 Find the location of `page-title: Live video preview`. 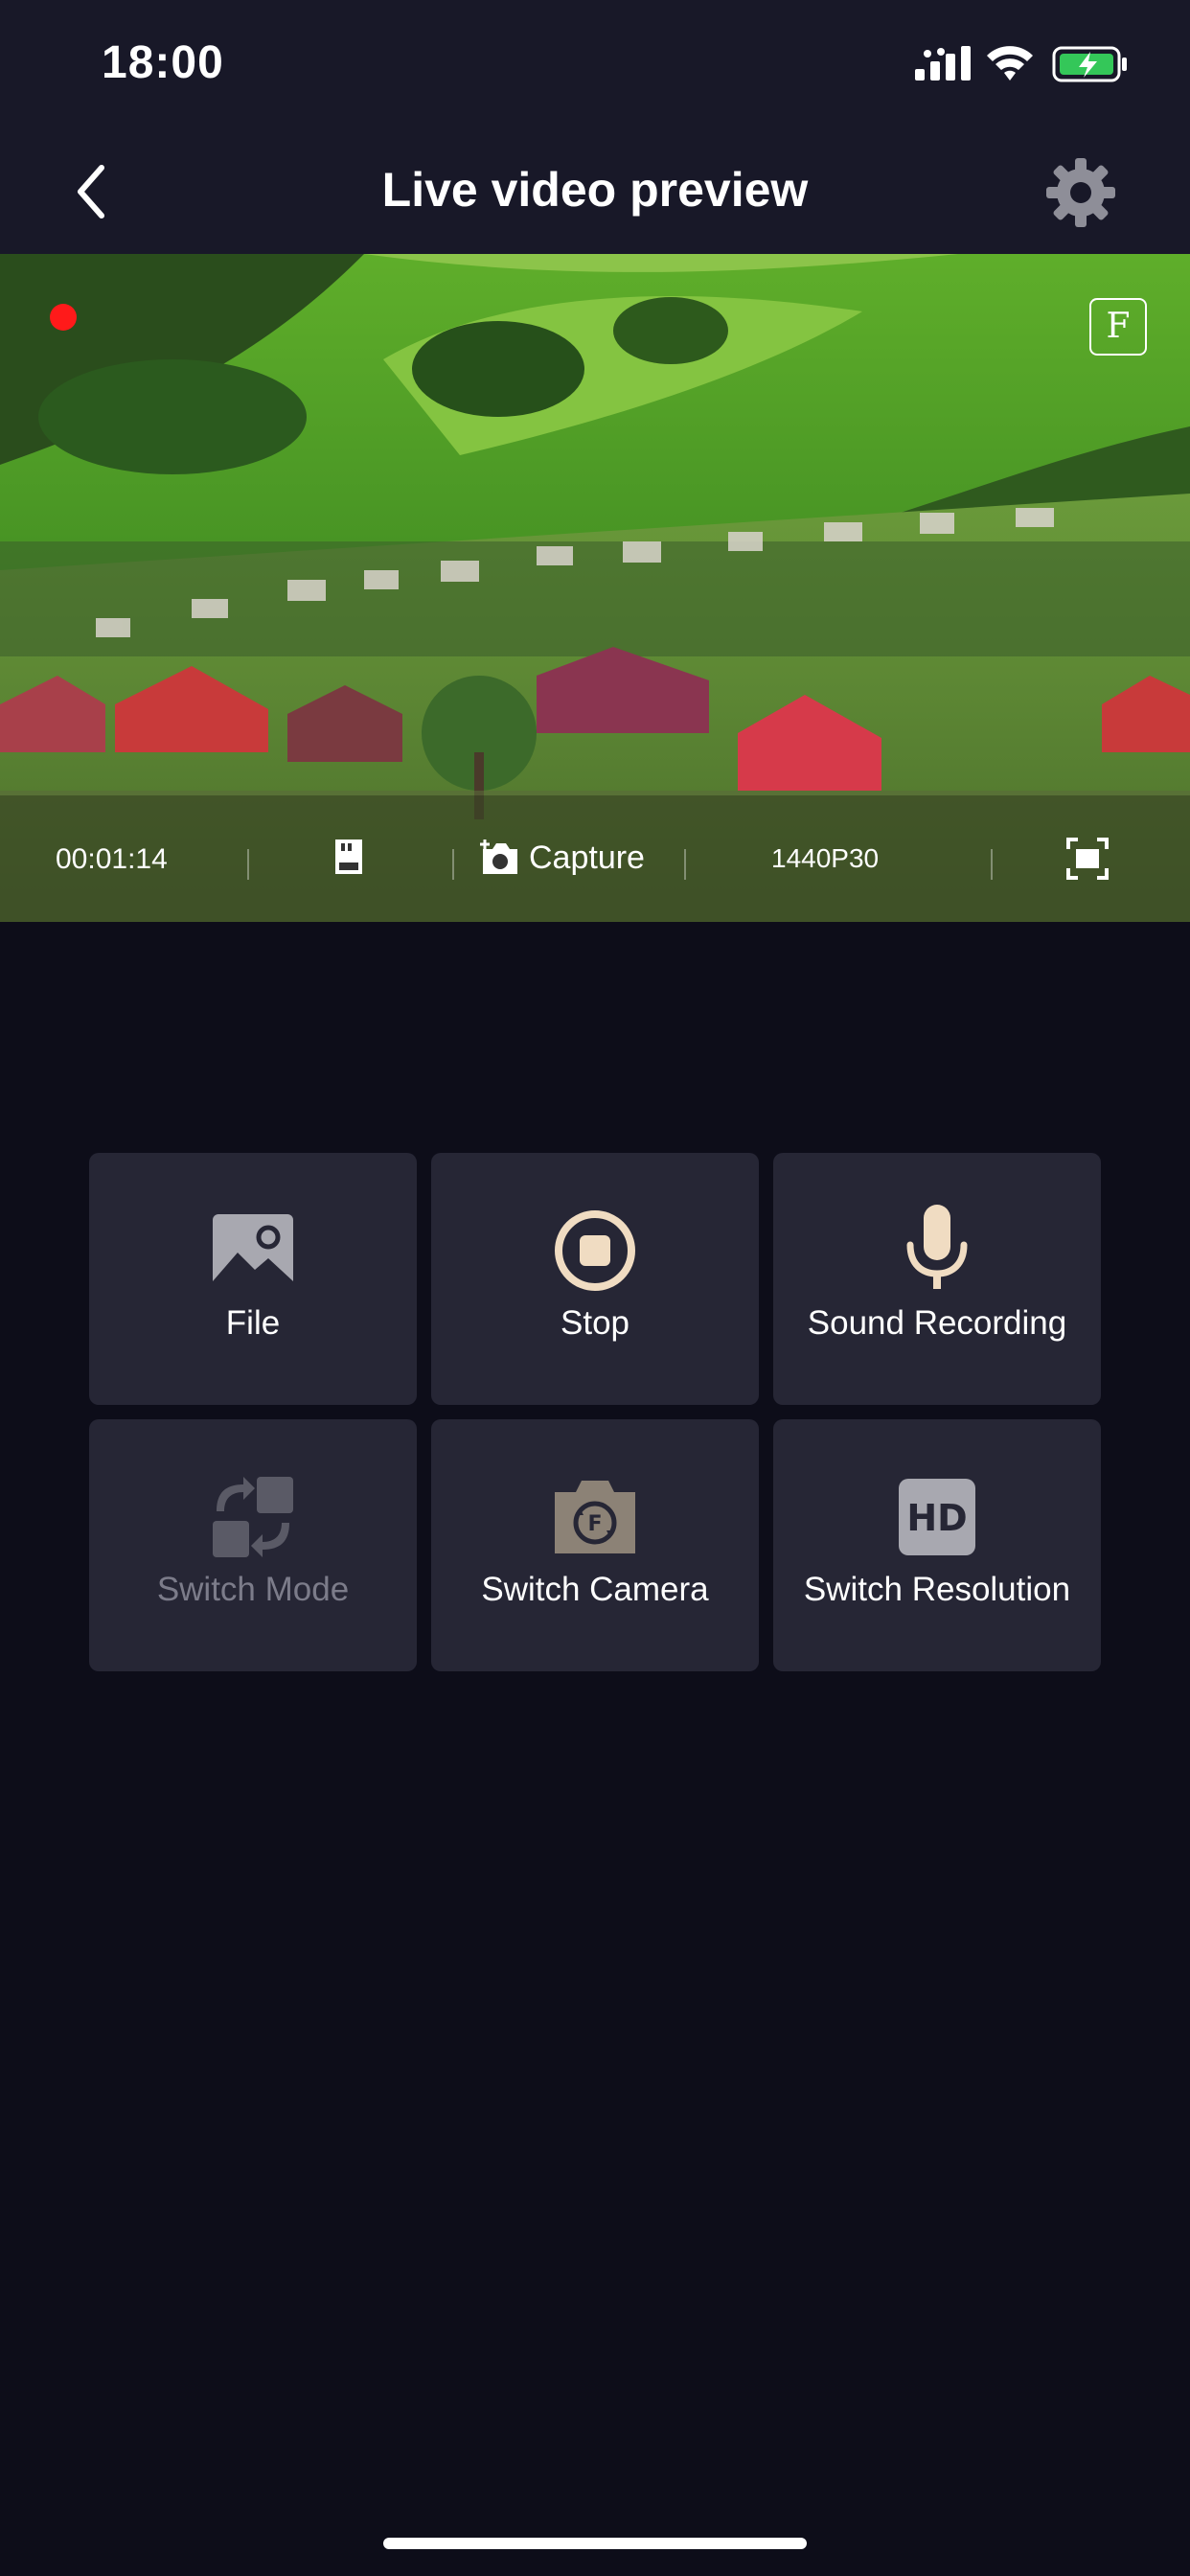

page-title: Live video preview is located at coordinates (595, 190).